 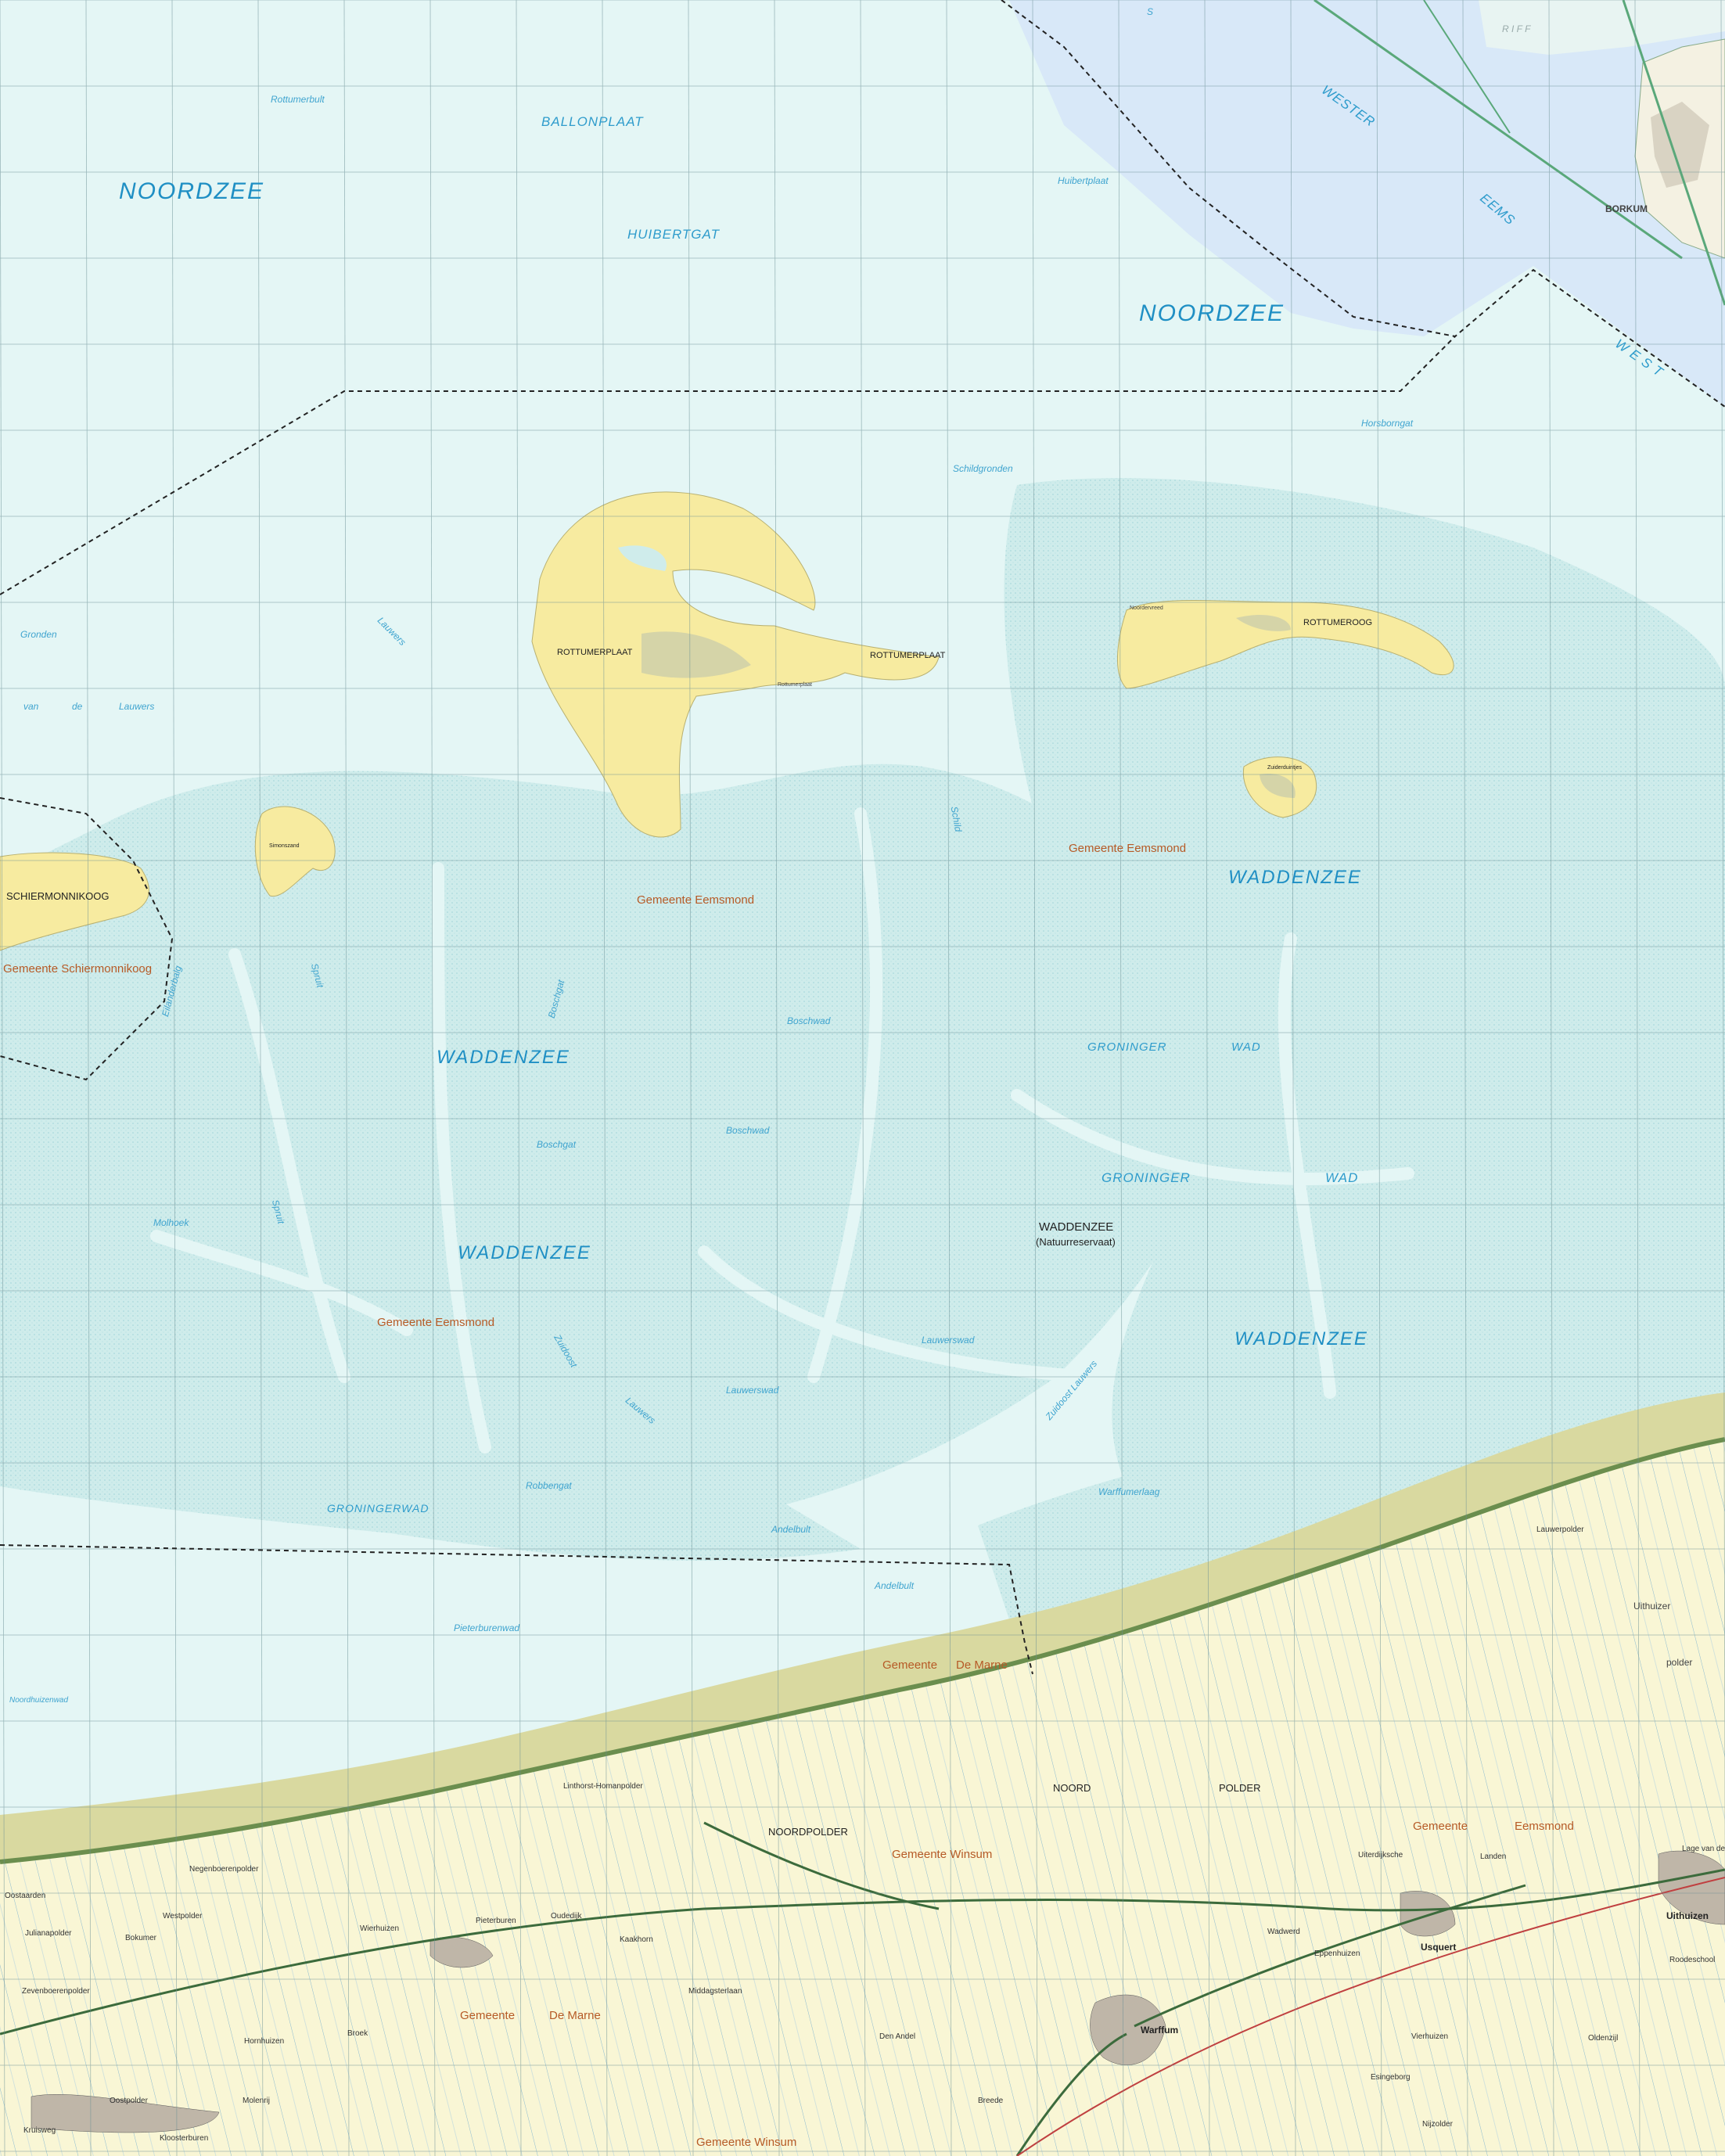 What do you see at coordinates (575, 2015) in the screenshot?
I see `demarne-municipality-2b: De Marne` at bounding box center [575, 2015].